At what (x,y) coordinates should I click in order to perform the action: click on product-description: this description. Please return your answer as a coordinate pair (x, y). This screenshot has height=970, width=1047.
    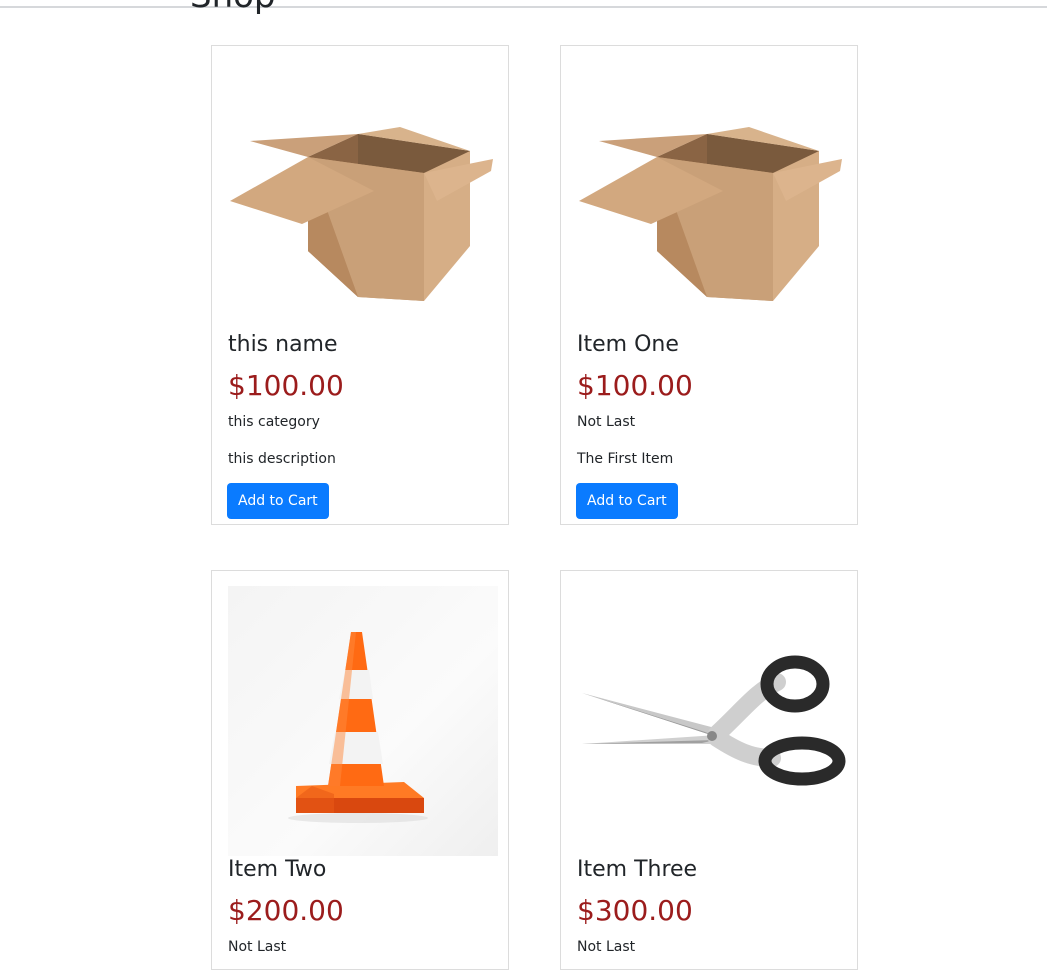
    Looking at the image, I should click on (282, 459).